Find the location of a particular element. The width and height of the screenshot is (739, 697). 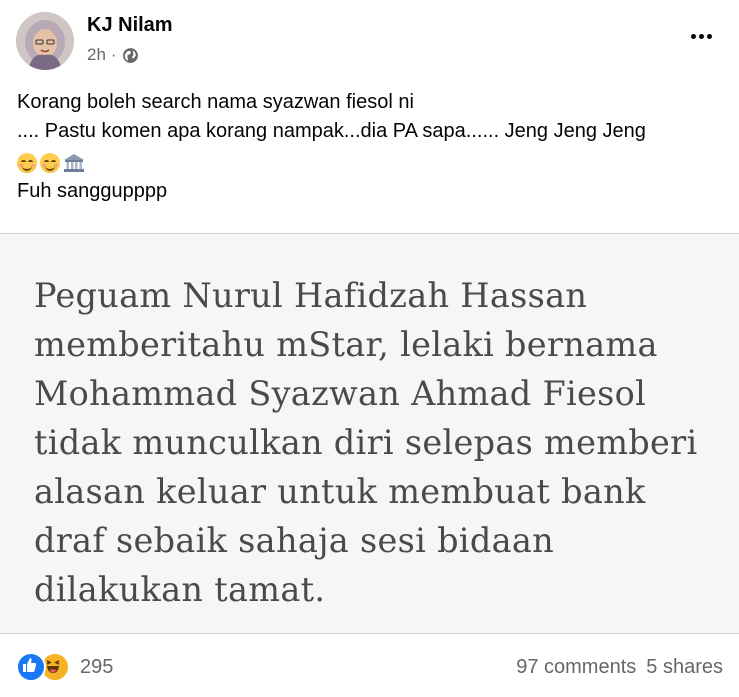

globe-icon is located at coordinates (130, 55).